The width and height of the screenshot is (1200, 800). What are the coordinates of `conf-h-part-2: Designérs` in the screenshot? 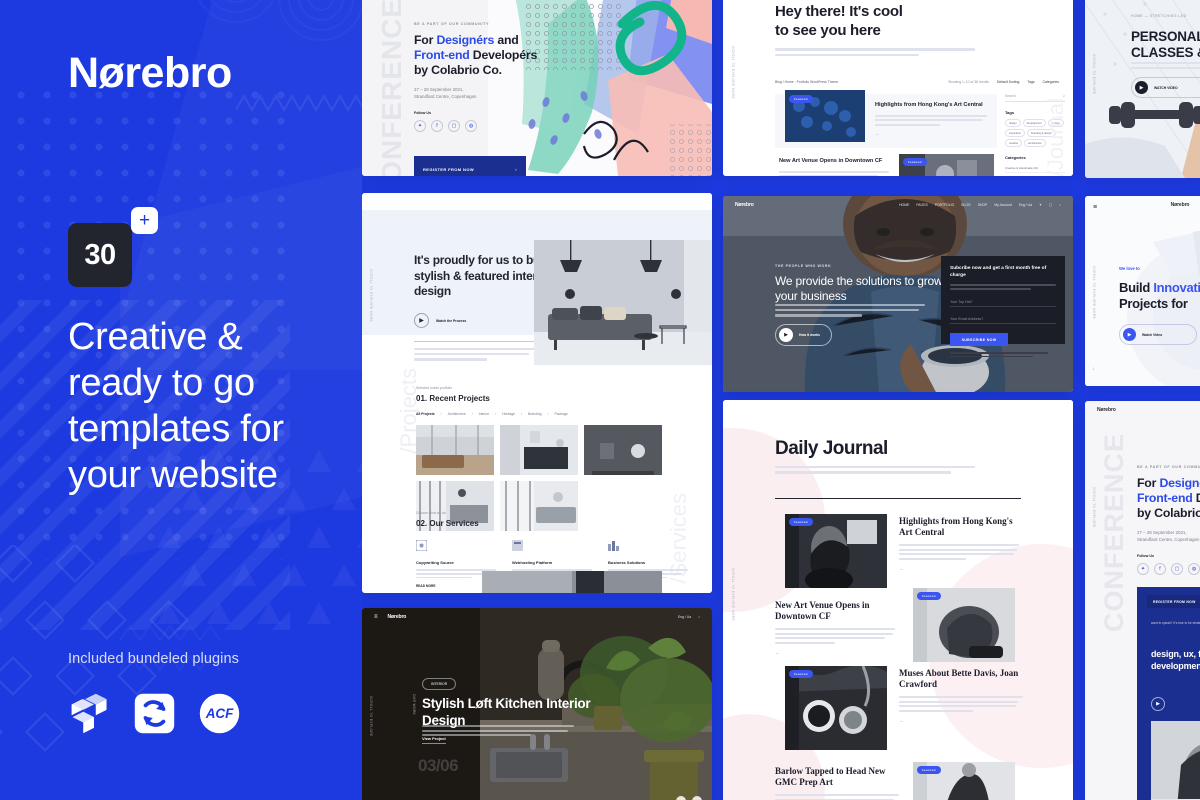 It's located at (465, 40).